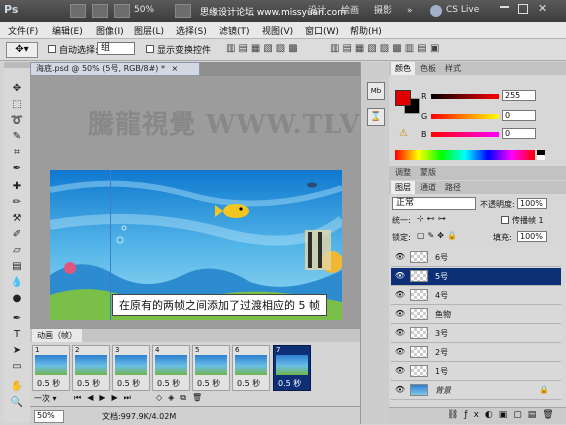 This screenshot has height=425, width=566. What do you see at coordinates (17, 235) in the screenshot?
I see `history-brush-tool-icon: ✐` at bounding box center [17, 235].